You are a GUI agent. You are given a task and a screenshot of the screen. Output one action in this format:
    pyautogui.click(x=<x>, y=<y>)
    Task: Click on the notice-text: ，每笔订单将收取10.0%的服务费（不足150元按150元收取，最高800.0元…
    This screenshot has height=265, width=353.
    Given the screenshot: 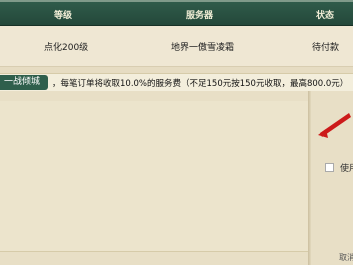 What is the action you would take?
    pyautogui.click(x=200, y=84)
    